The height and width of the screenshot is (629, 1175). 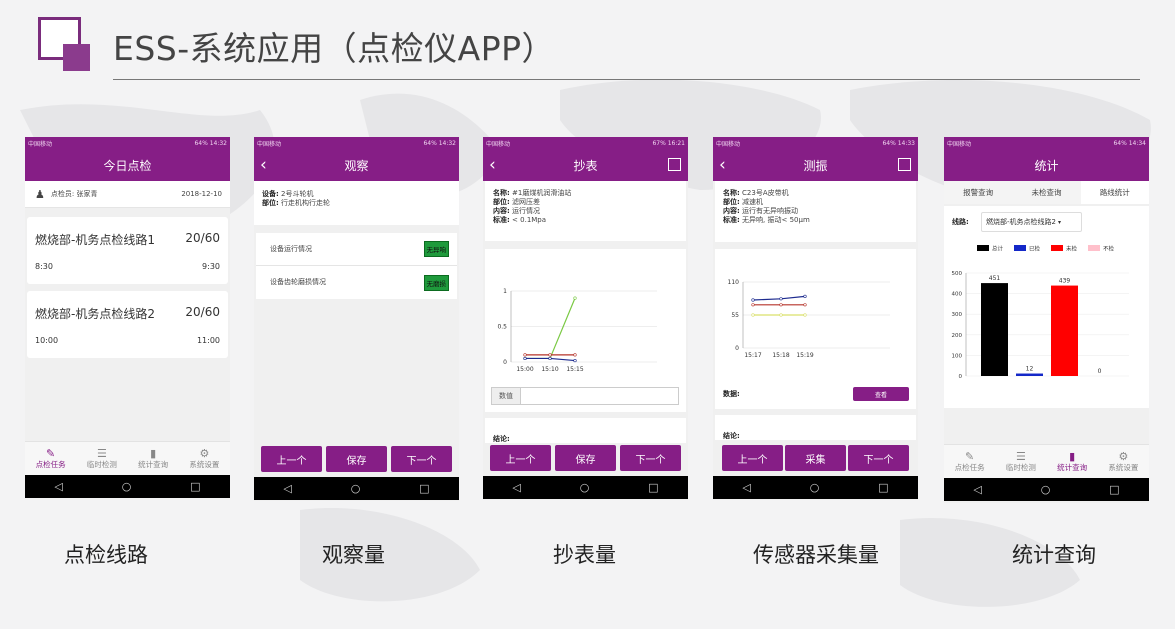 I want to click on observation-item: 设备齿轮磨损情况 无磨损, so click(x=356, y=282).